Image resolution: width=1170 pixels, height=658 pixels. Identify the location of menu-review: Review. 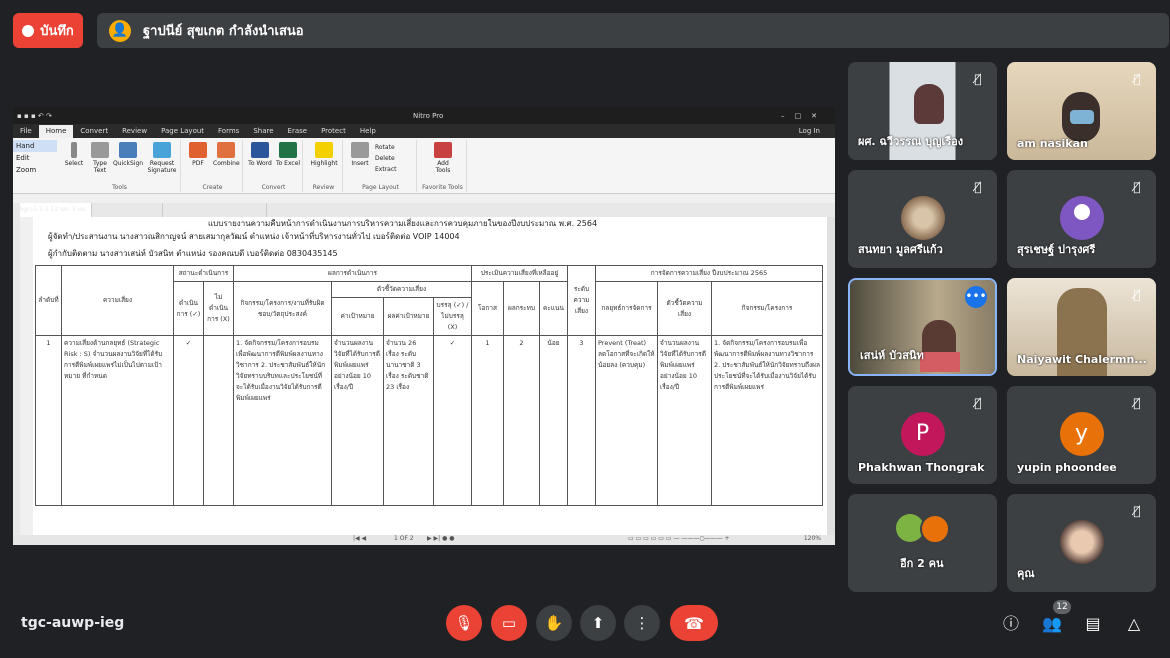
(134, 131).